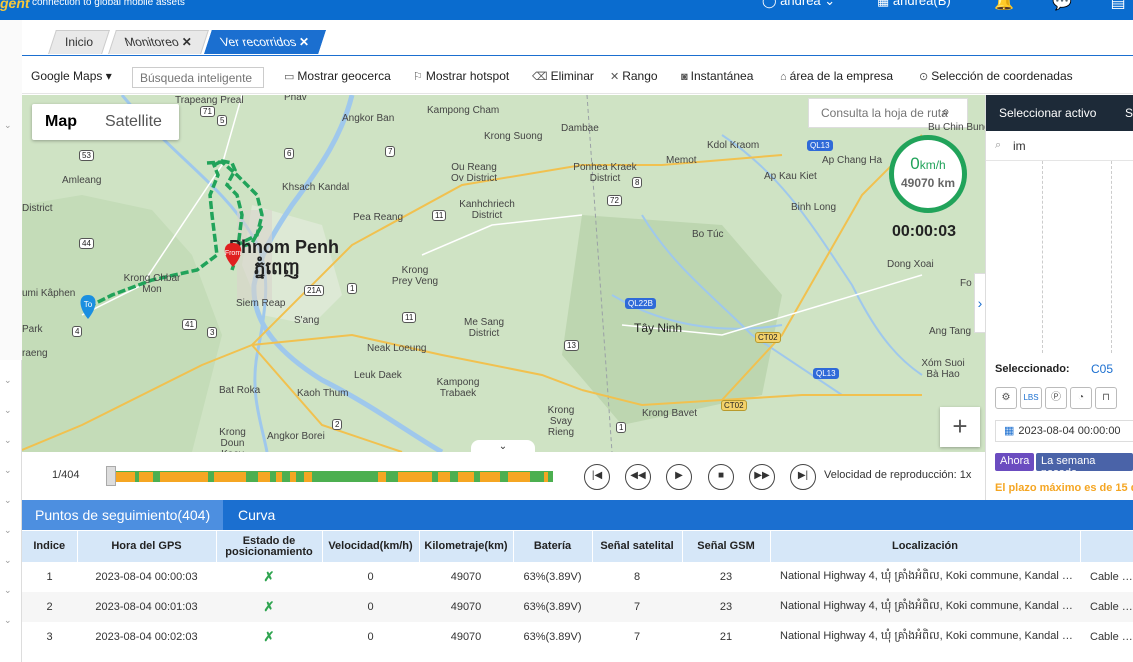 This screenshot has height=662, width=1133. I want to click on road-shield: 53, so click(86, 155).